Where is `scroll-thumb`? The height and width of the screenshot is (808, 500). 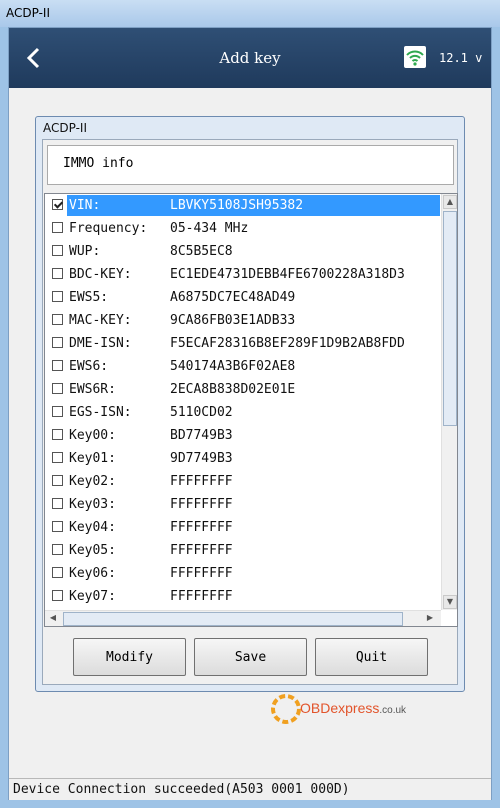
scroll-thumb is located at coordinates (450, 318).